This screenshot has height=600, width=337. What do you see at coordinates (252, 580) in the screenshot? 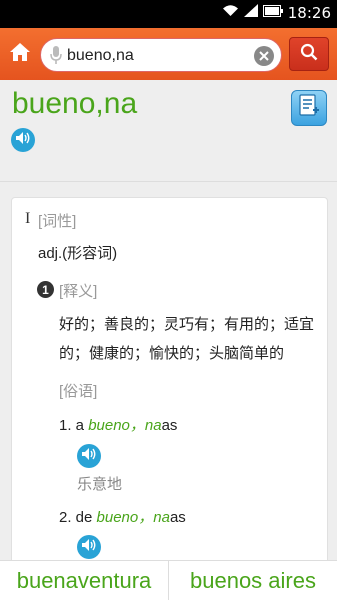
I see `next-word-link: buenos aires` at bounding box center [252, 580].